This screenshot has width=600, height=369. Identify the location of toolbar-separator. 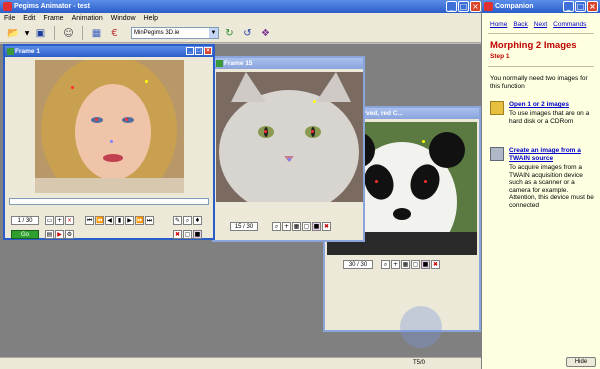
(54, 33).